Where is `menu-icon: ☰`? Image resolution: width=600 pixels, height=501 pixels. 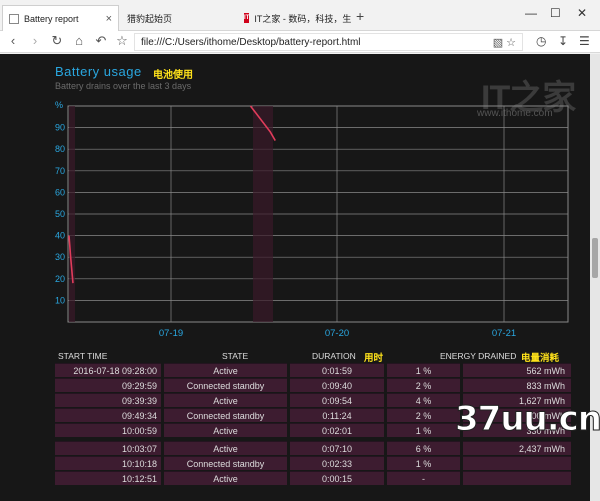 menu-icon: ☰ is located at coordinates (584, 41).